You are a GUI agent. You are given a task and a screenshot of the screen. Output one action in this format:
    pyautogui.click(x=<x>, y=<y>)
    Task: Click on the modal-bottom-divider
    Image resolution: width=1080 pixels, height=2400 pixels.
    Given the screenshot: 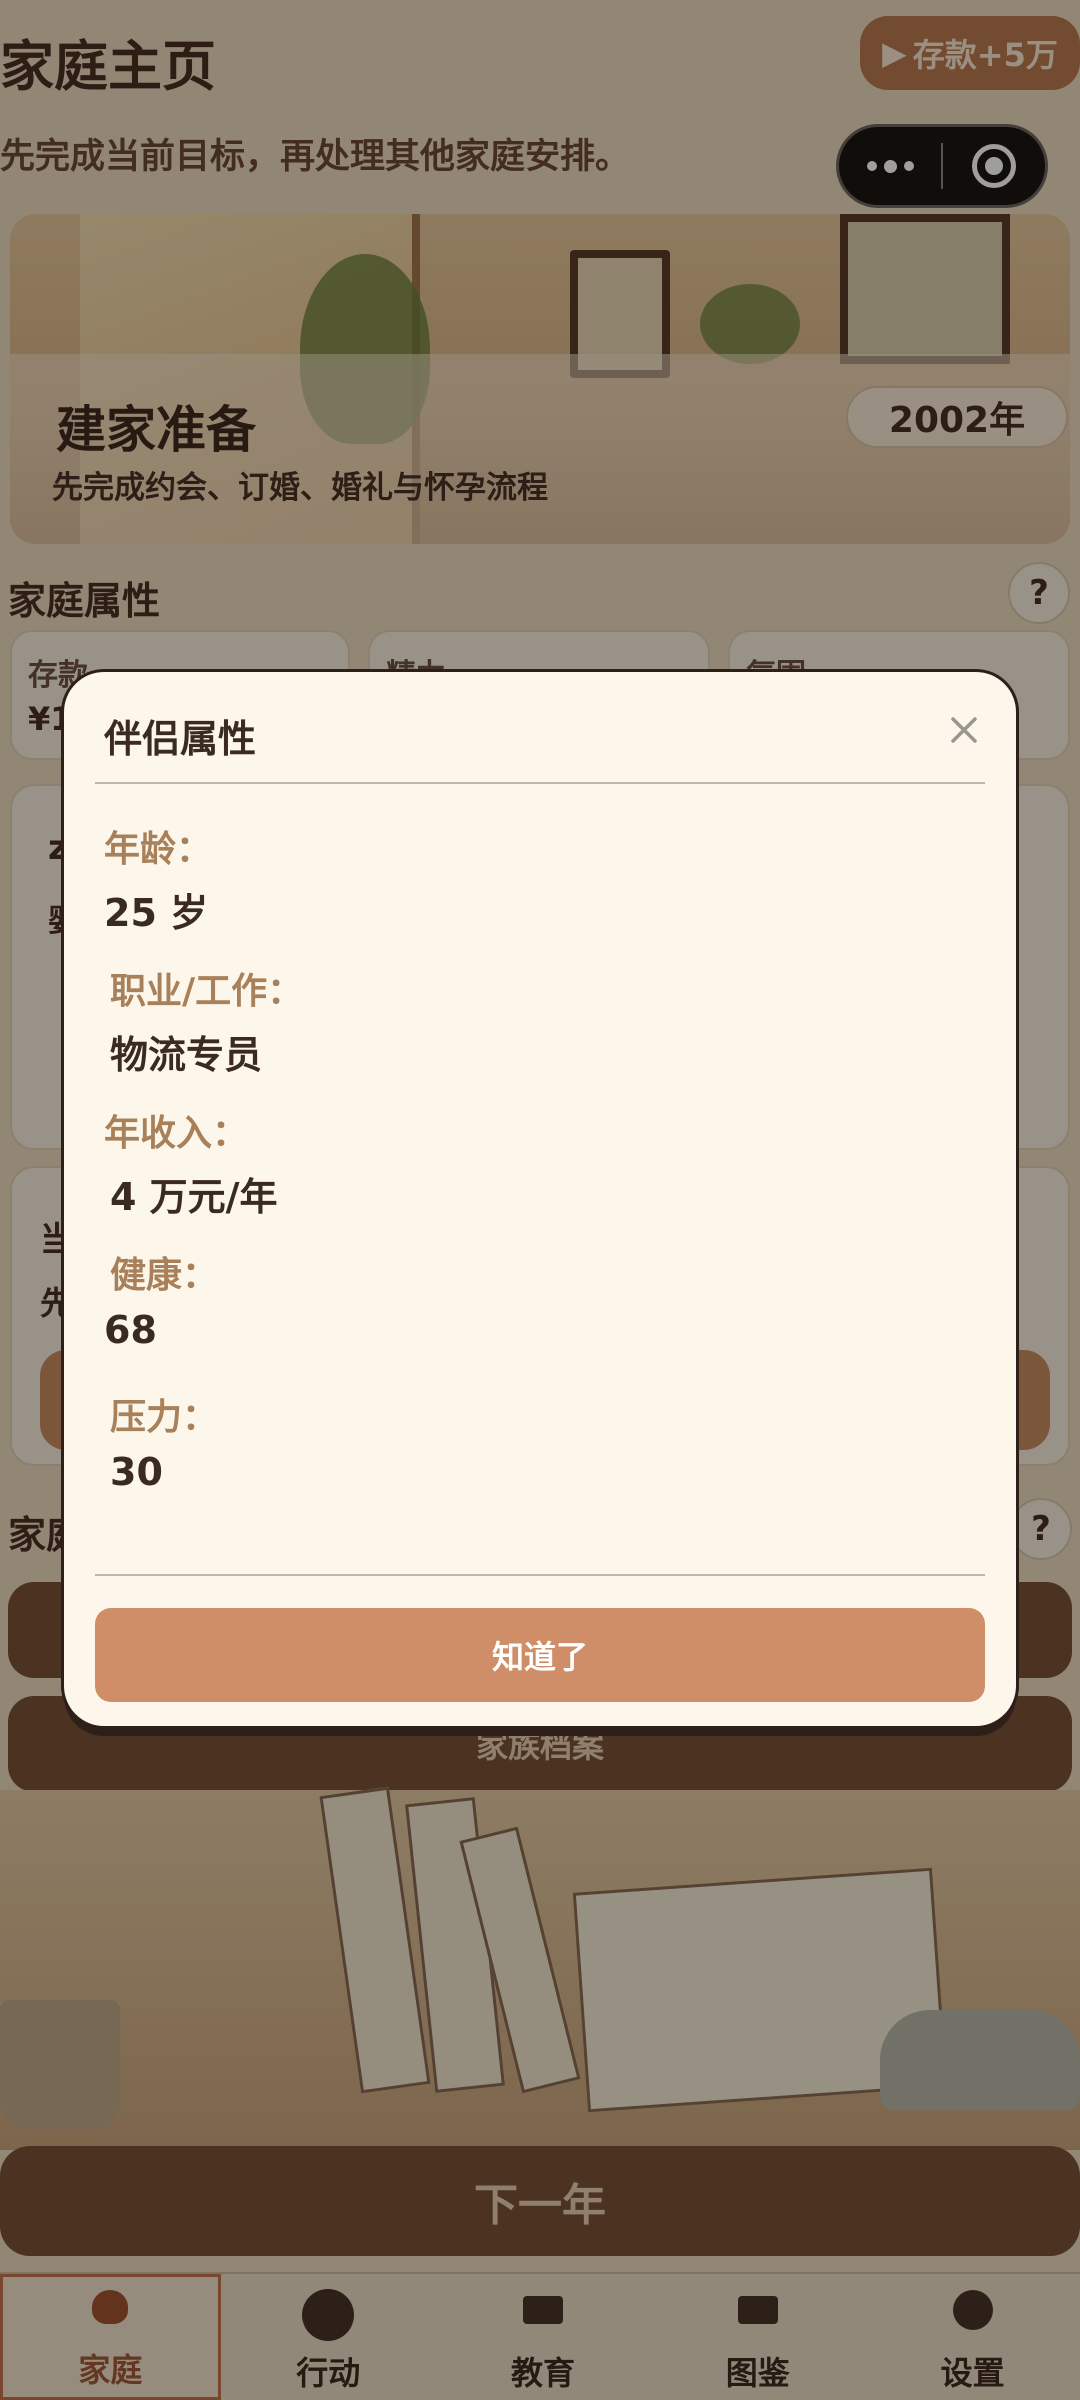 What is the action you would take?
    pyautogui.click(x=540, y=1575)
    